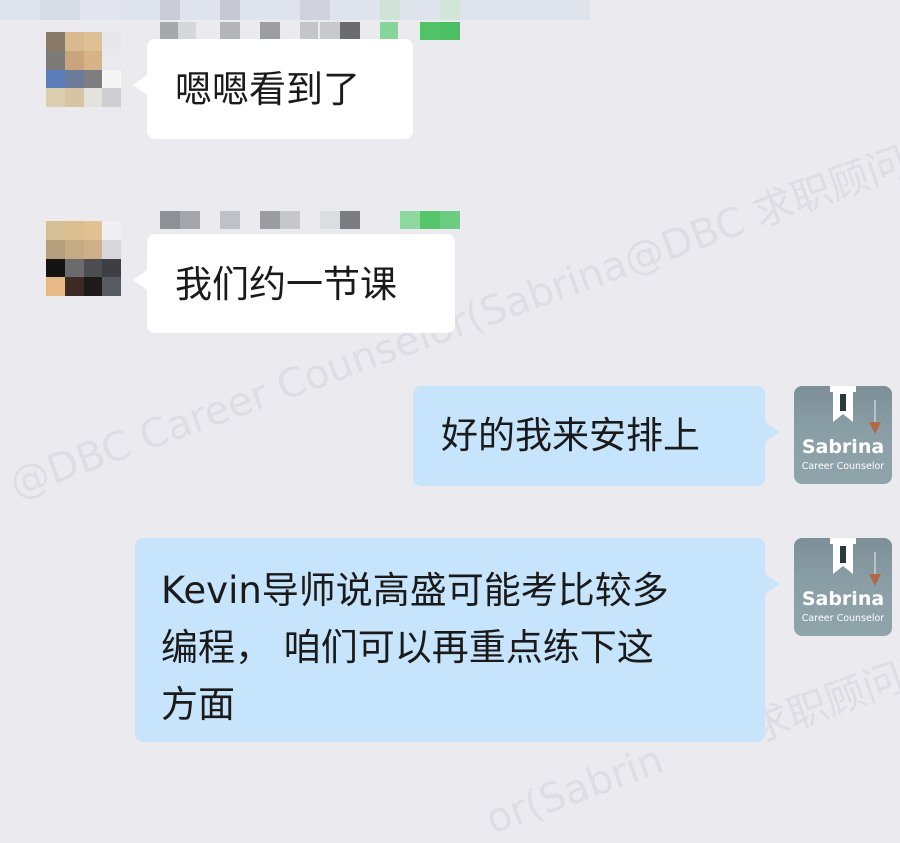 Image resolution: width=900 pixels, height=843 pixels. I want to click on message-bubble: 好的我来安排上, so click(596, 436).